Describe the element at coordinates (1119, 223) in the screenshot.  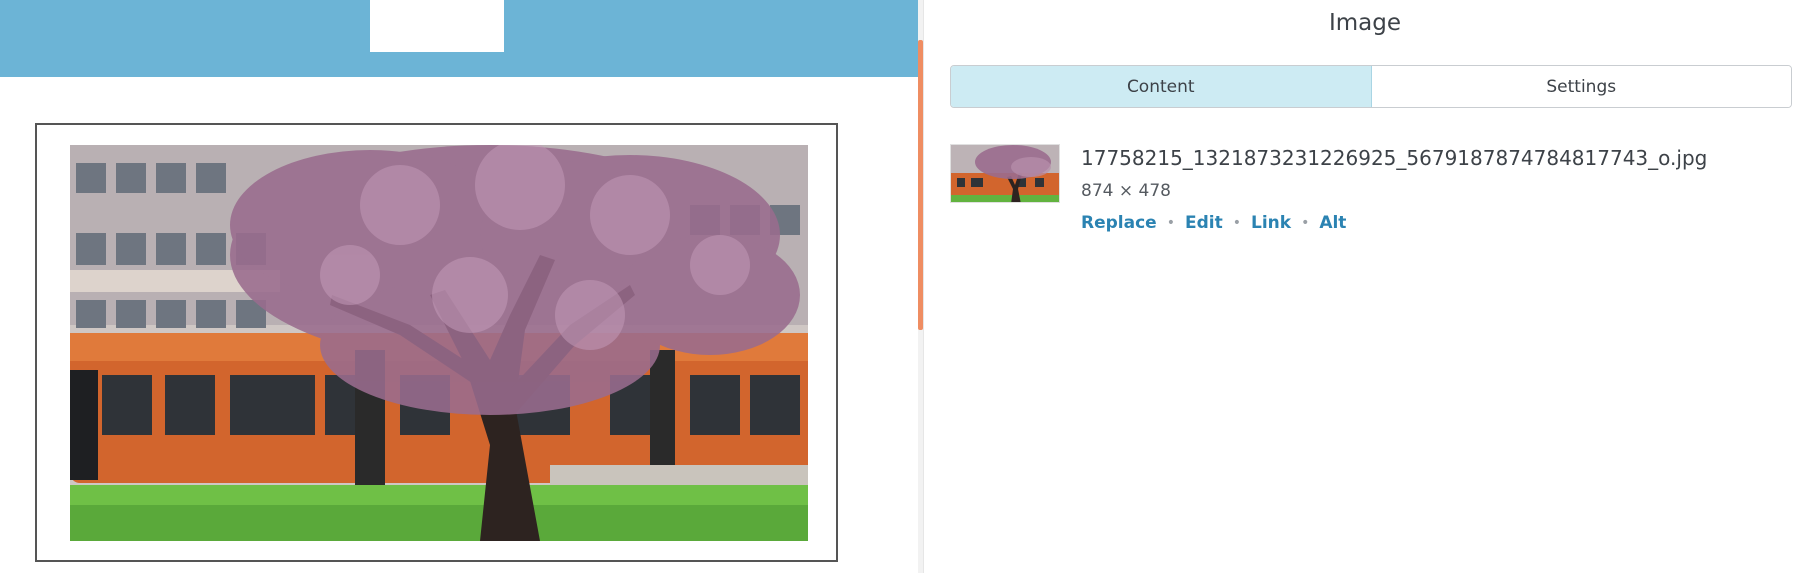
I see `replace-link: Replace` at that location.